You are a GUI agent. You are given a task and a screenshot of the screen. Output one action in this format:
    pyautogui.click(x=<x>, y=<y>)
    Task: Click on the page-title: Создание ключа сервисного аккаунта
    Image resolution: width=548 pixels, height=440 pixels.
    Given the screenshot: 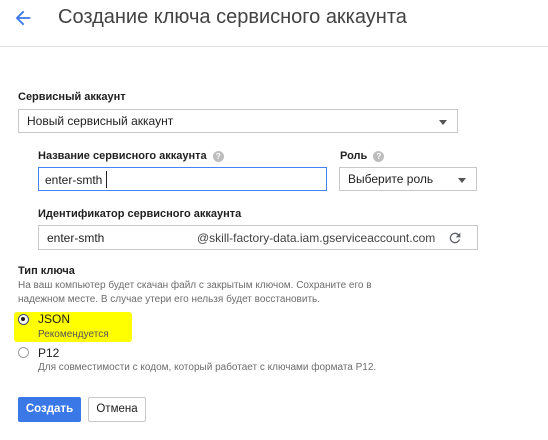 What is the action you would take?
    pyautogui.click(x=232, y=17)
    